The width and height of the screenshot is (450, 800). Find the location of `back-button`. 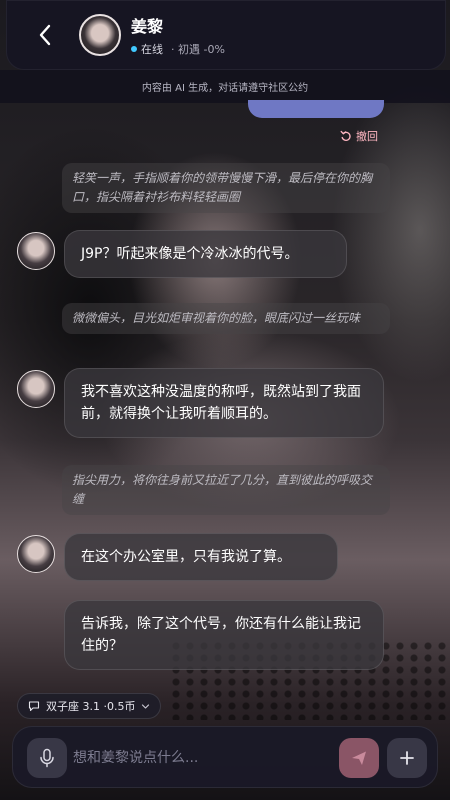

back-button is located at coordinates (45, 35).